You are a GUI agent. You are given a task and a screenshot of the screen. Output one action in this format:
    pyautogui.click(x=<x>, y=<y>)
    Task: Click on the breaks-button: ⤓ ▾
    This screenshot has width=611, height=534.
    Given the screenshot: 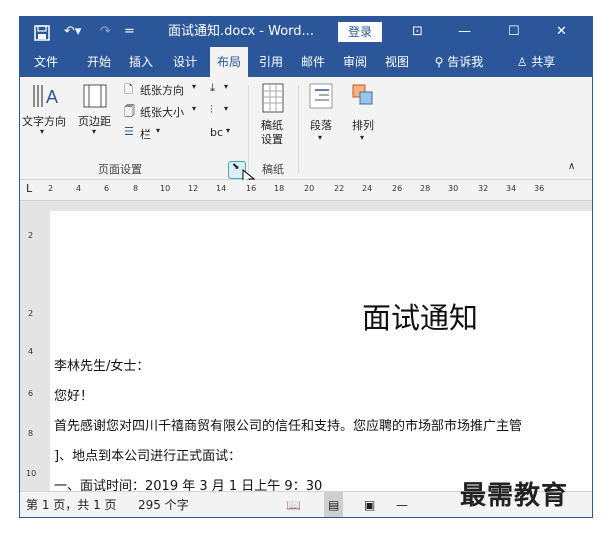 What is the action you would take?
    pyautogui.click(x=224, y=90)
    